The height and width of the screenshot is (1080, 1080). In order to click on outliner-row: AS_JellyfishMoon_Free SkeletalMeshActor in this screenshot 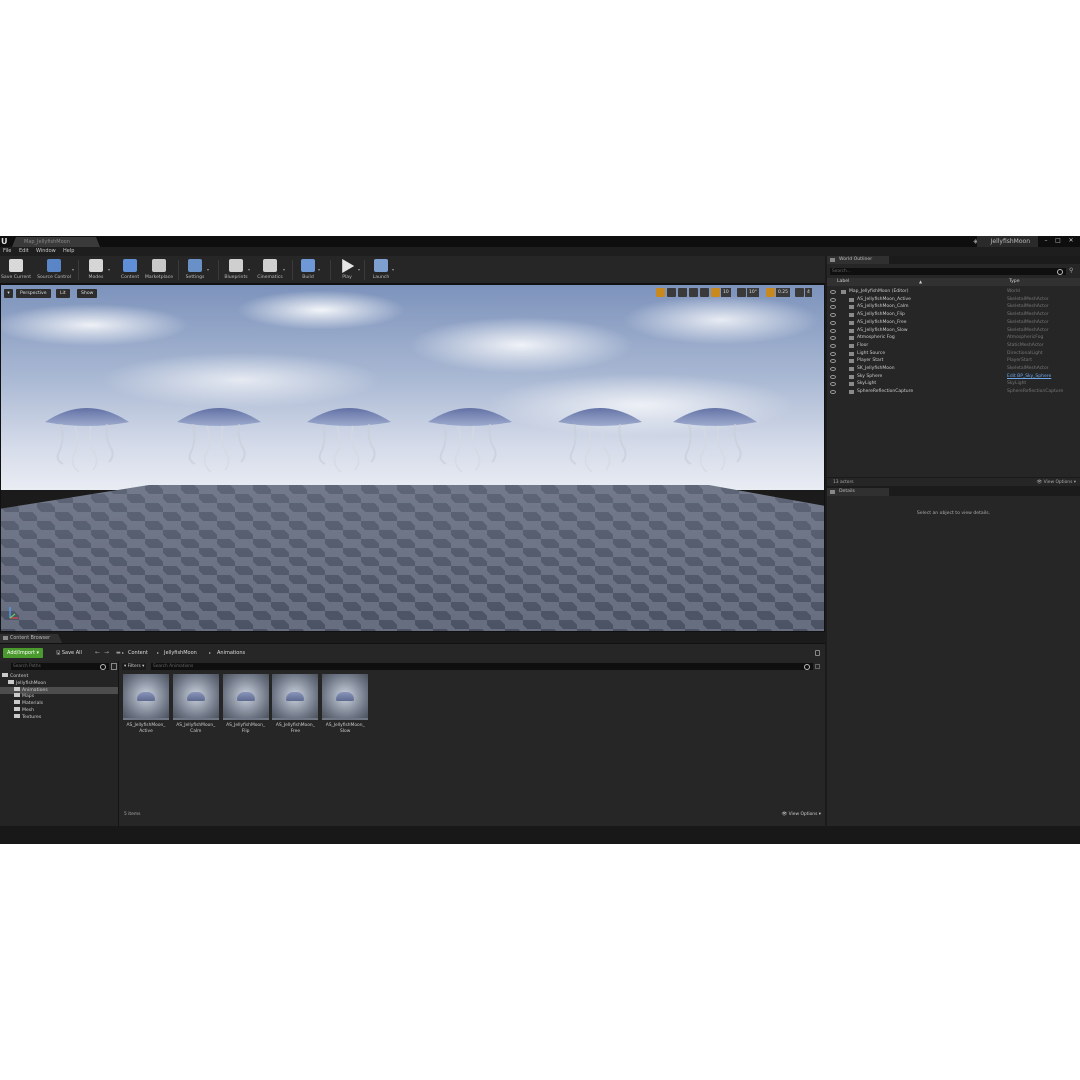, I will do `click(953, 323)`.